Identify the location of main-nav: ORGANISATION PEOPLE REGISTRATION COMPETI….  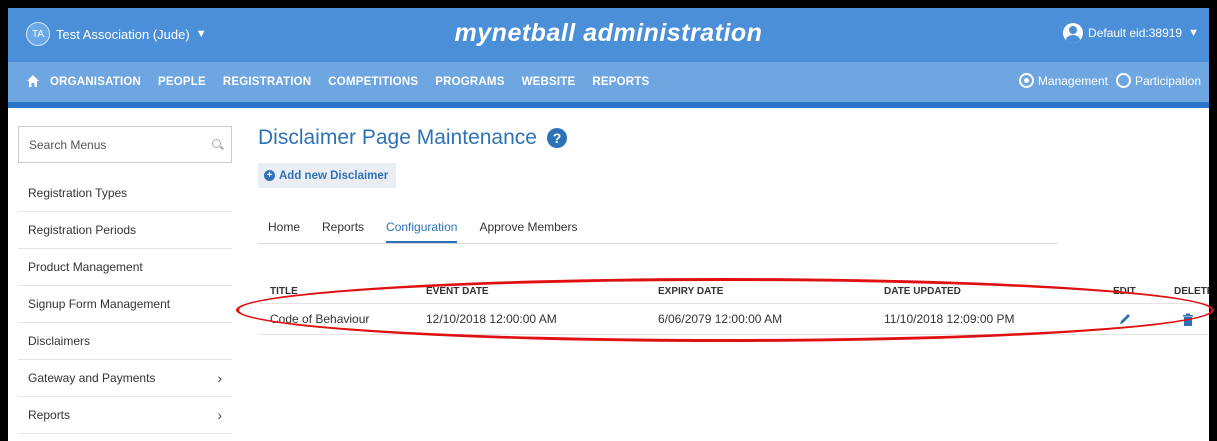
(608, 82).